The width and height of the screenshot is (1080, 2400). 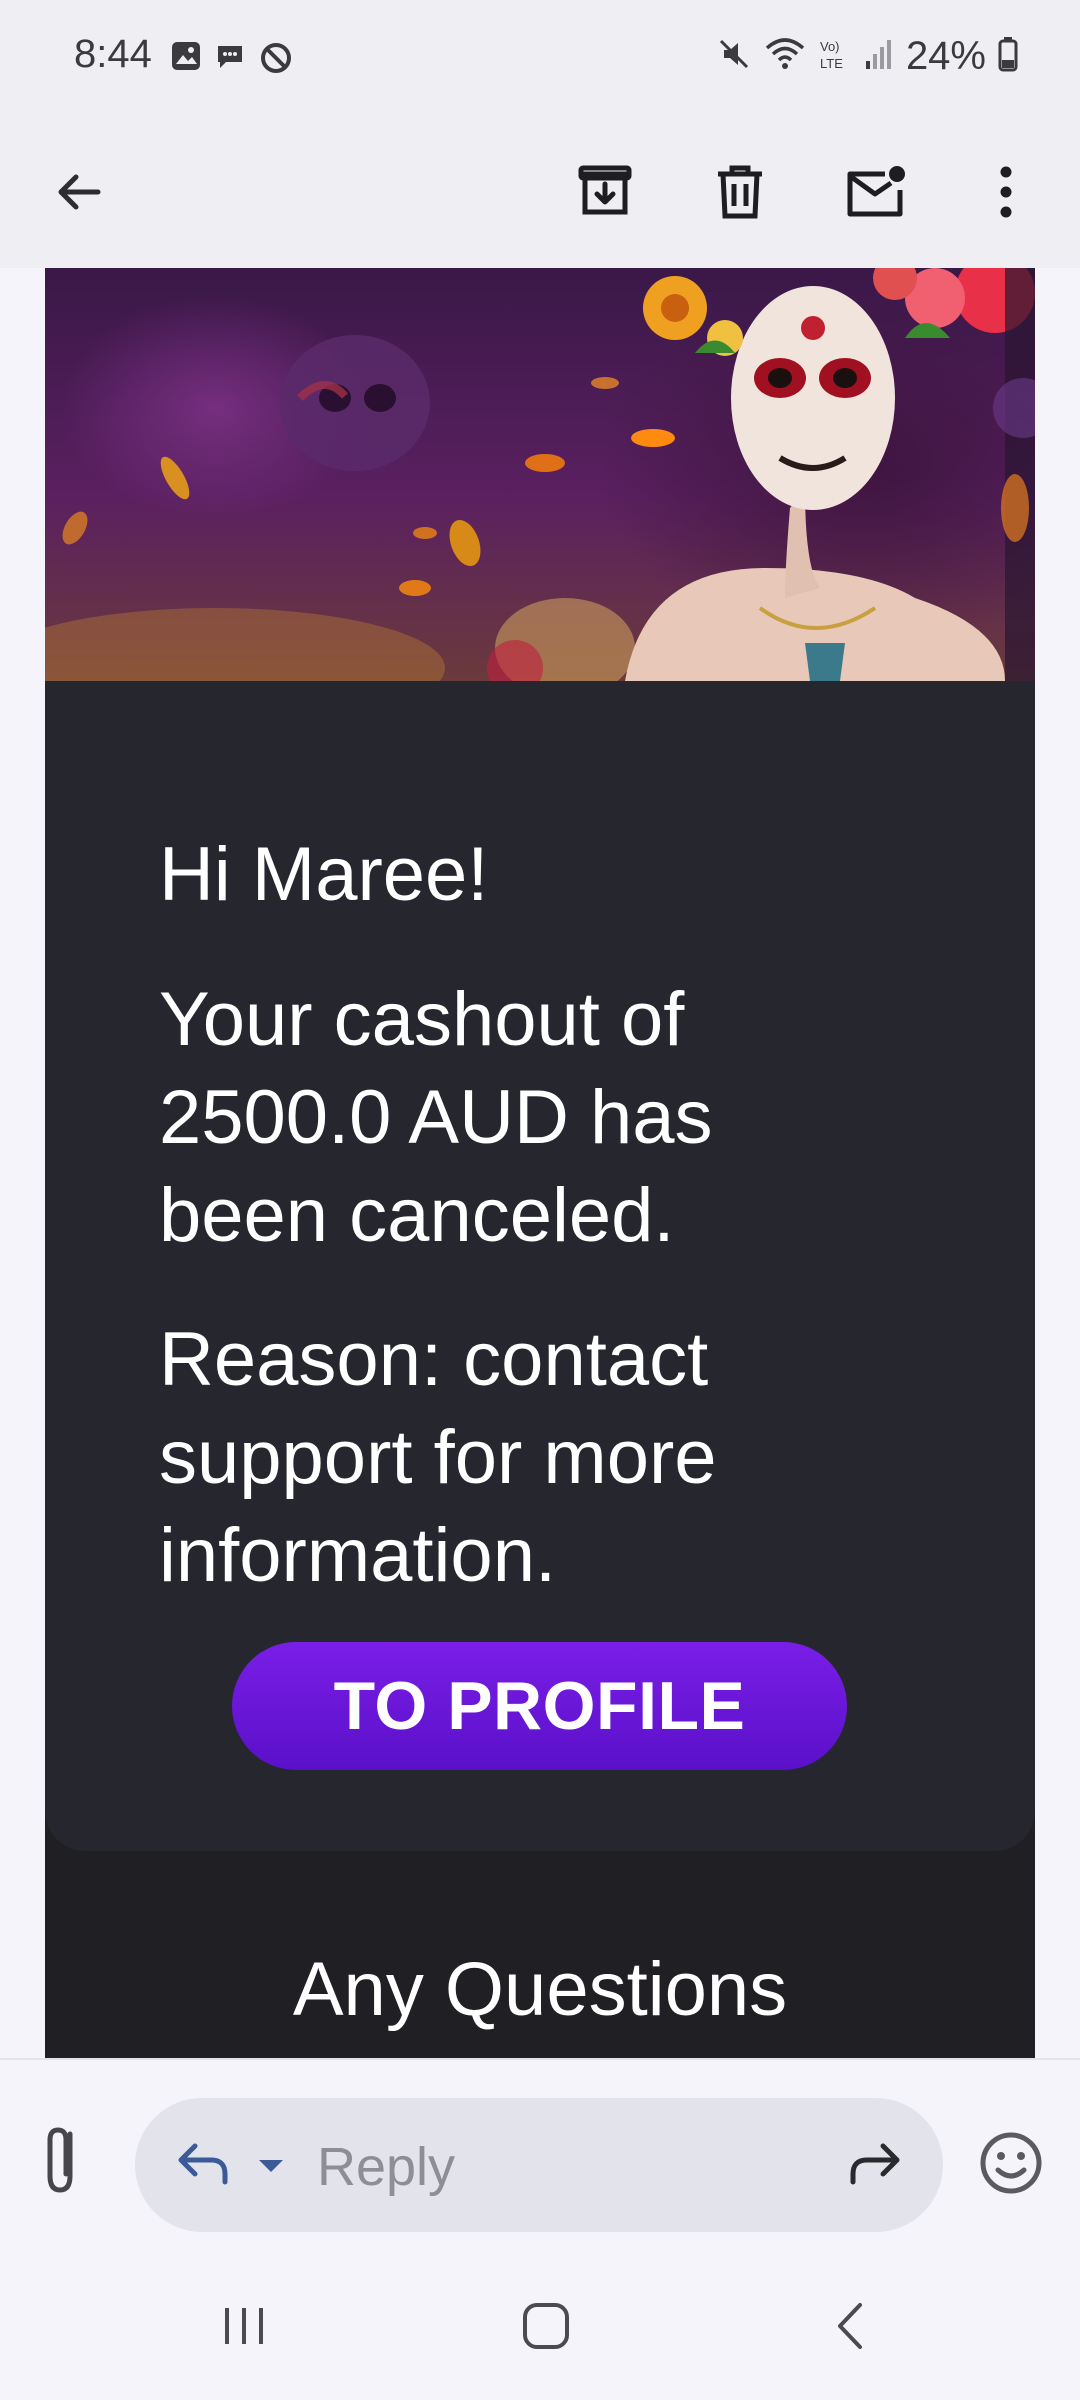 I want to click on mark-unread-button, so click(x=876, y=194).